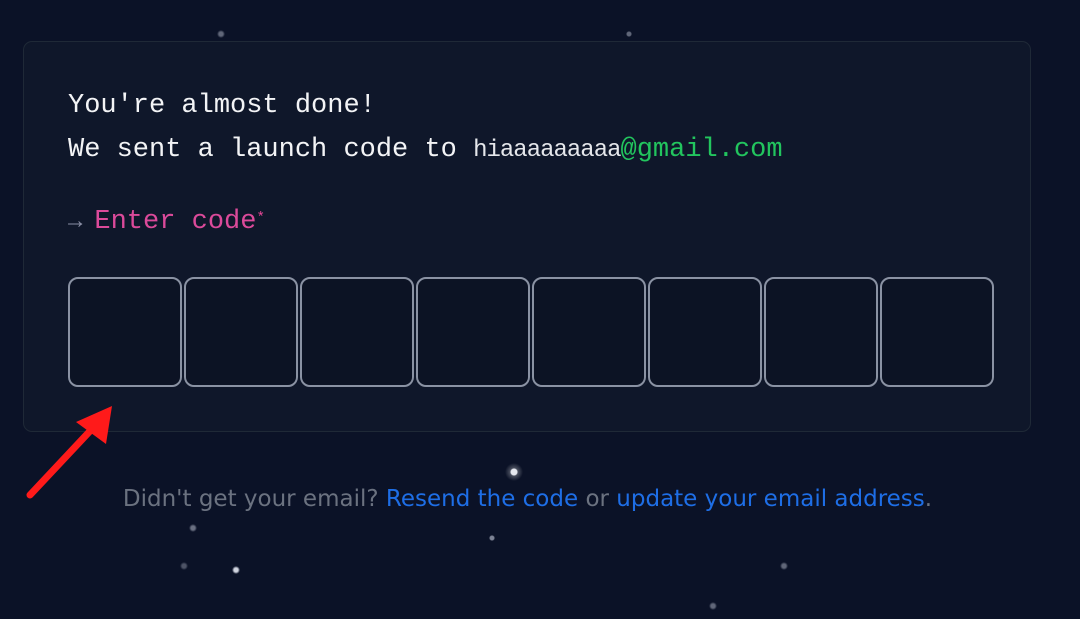  I want to click on email-domain: @gmail.com, so click(701, 150).